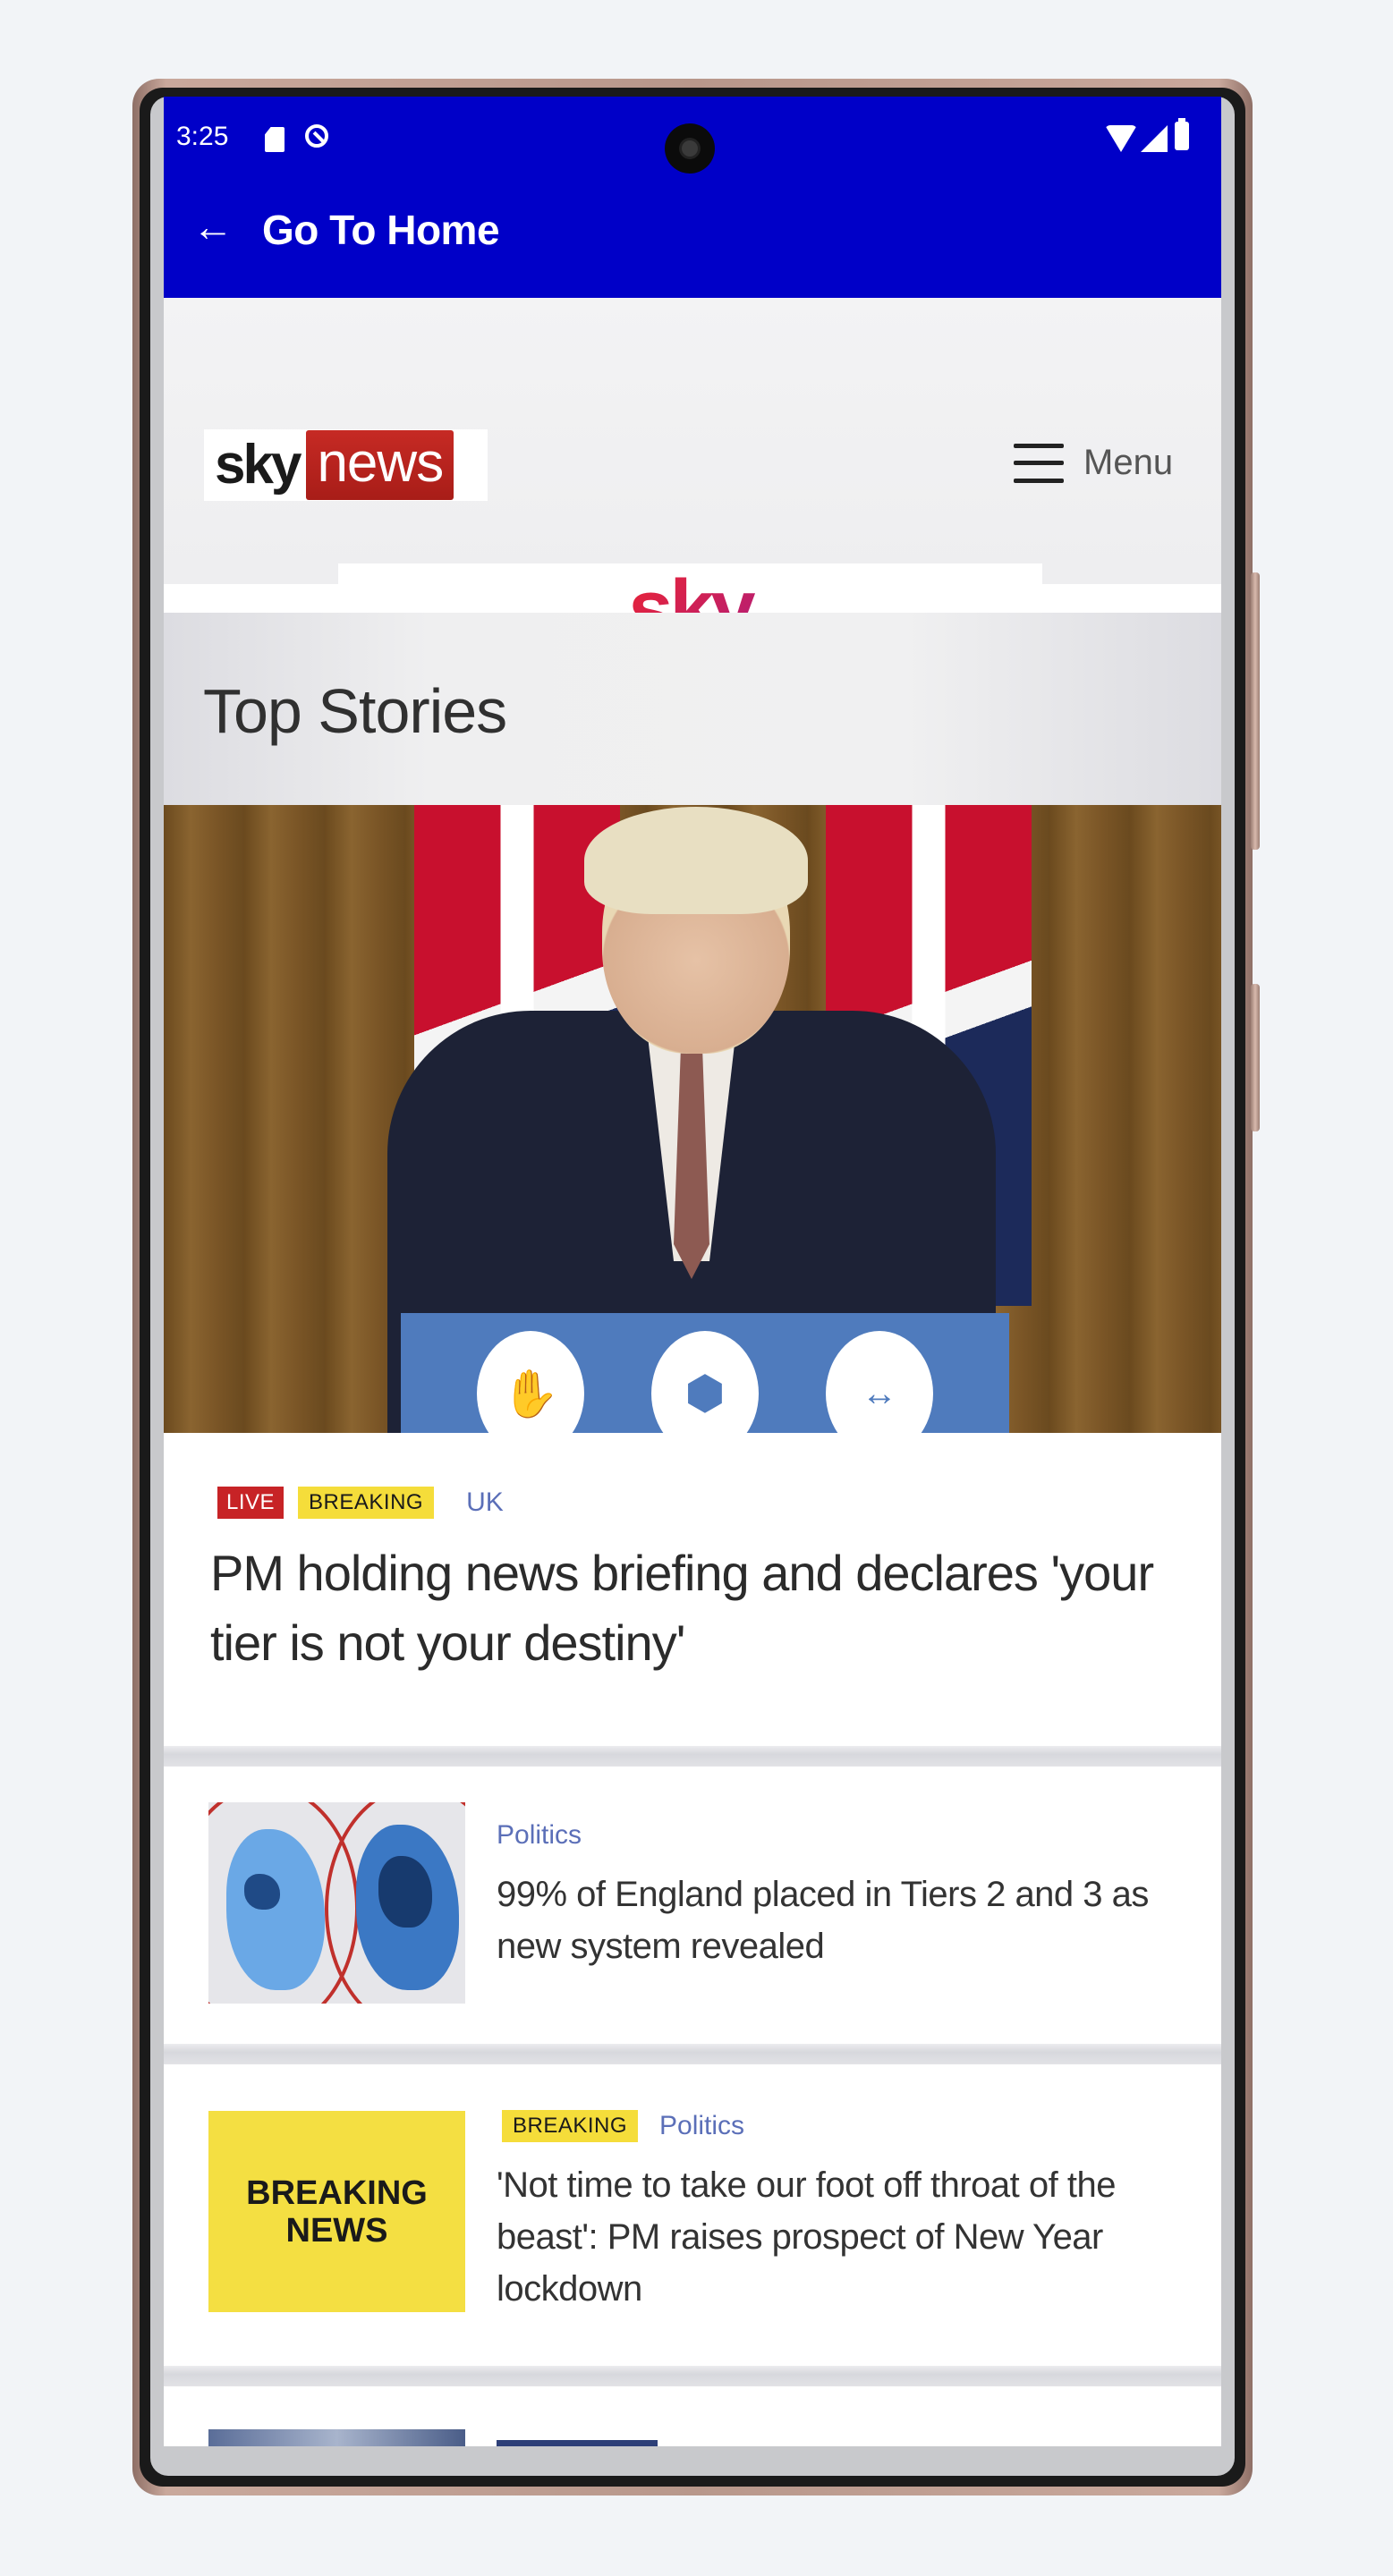 The image size is (1393, 2576). Describe the element at coordinates (1255, 1057) in the screenshot. I see `volume-button` at that location.